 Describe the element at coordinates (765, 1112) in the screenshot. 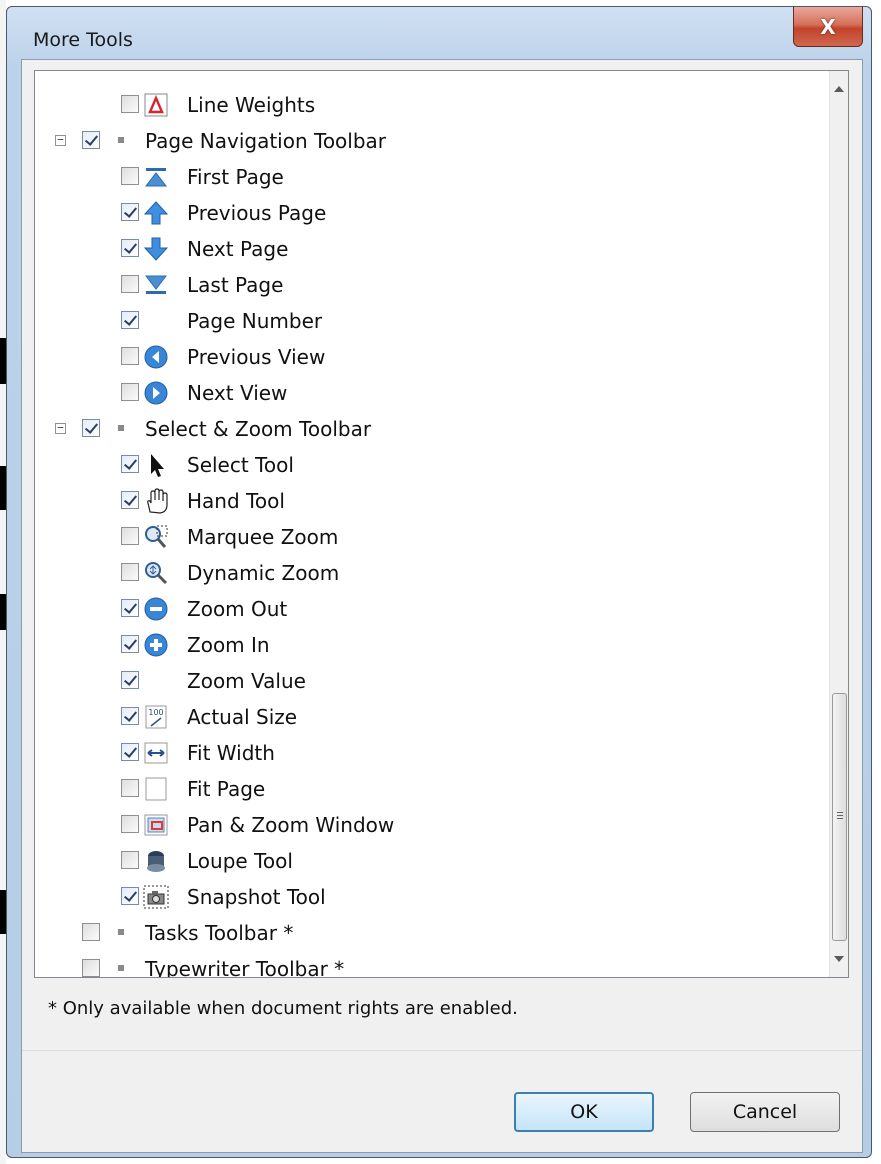

I see `cancel-button: Cancel` at that location.